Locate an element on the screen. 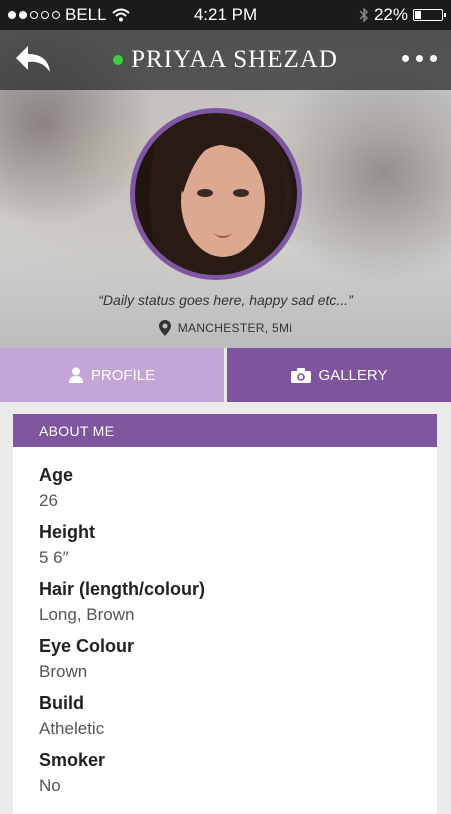  battery-level is located at coordinates (418, 15).